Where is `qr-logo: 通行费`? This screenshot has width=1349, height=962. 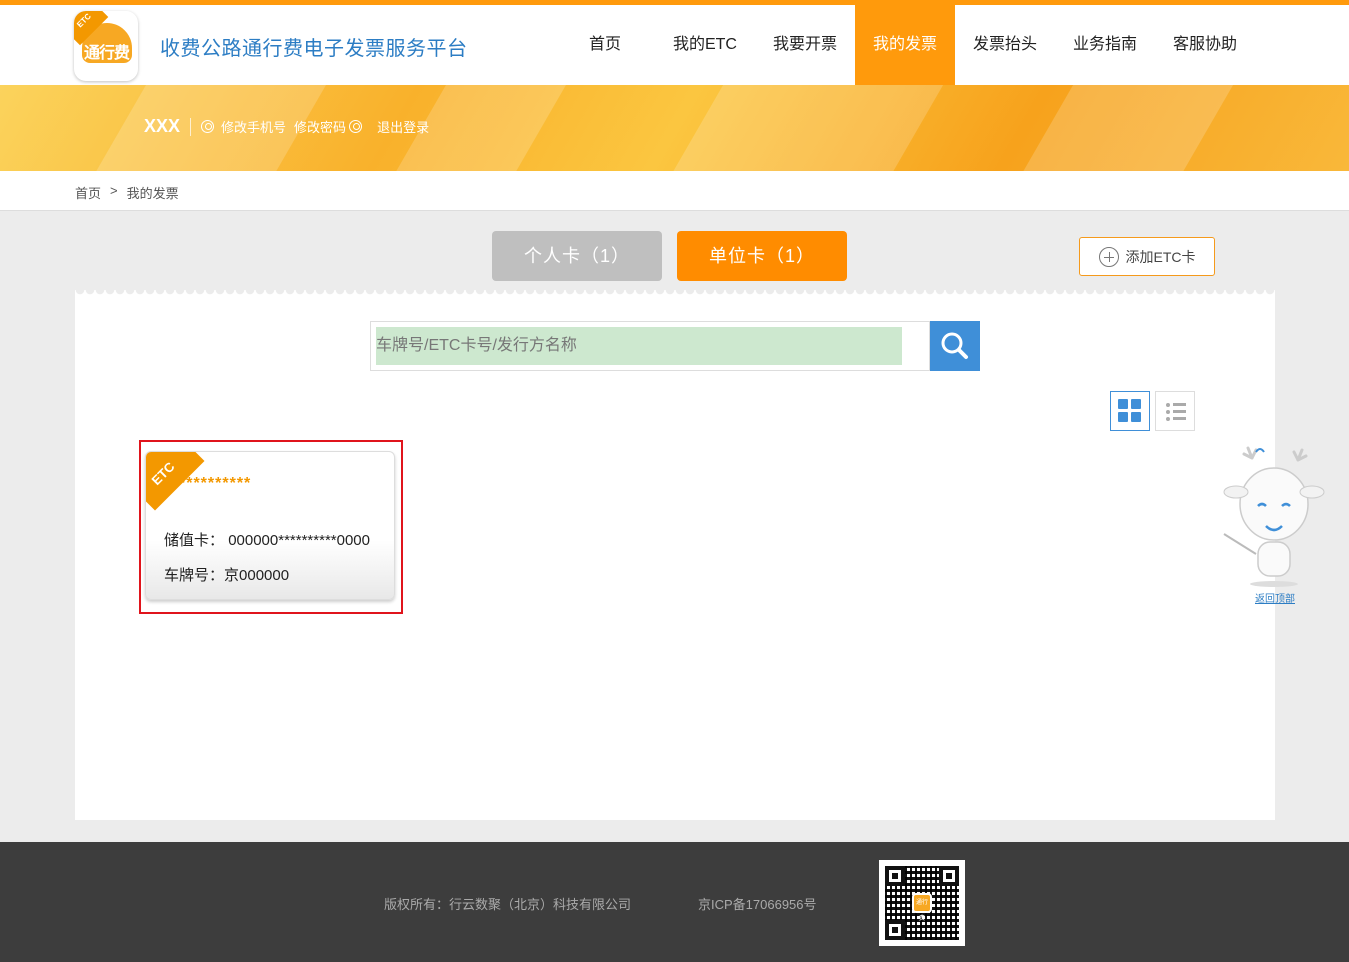
qr-logo: 通行费 is located at coordinates (922, 907).